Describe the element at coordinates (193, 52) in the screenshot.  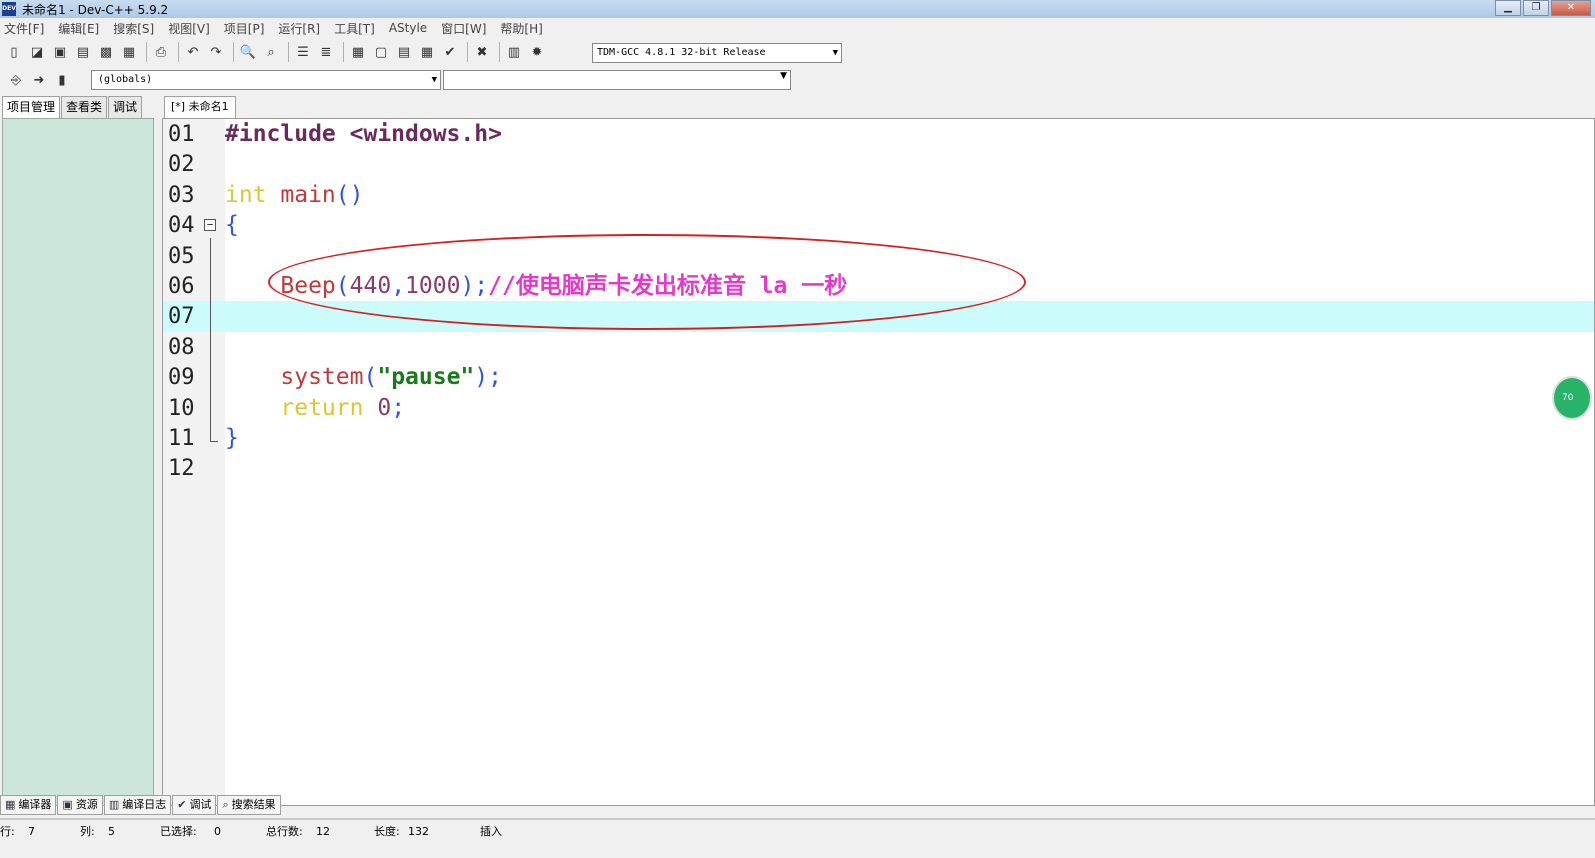
I see `undo-icon: ↶` at that location.